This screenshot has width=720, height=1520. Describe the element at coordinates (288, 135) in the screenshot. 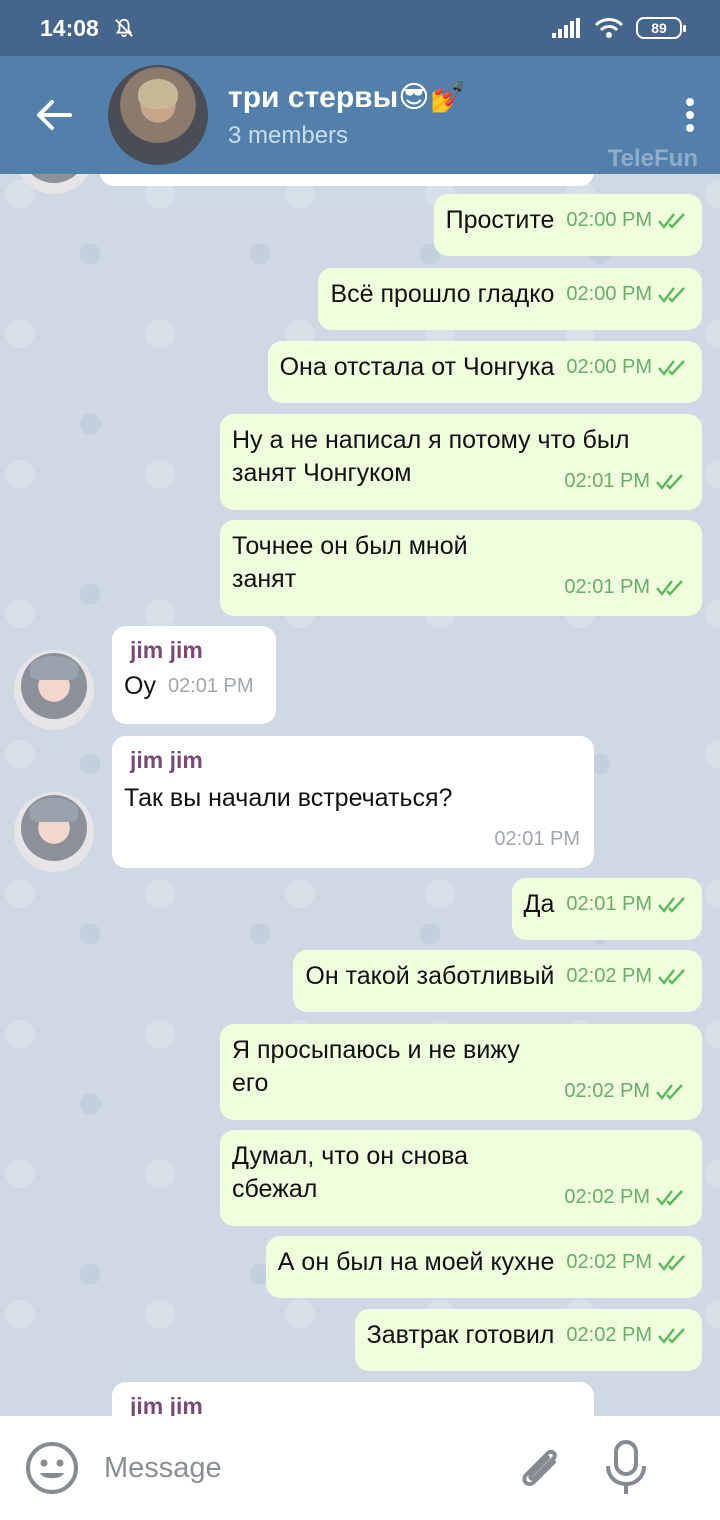

I see `member-count: 3 members` at that location.